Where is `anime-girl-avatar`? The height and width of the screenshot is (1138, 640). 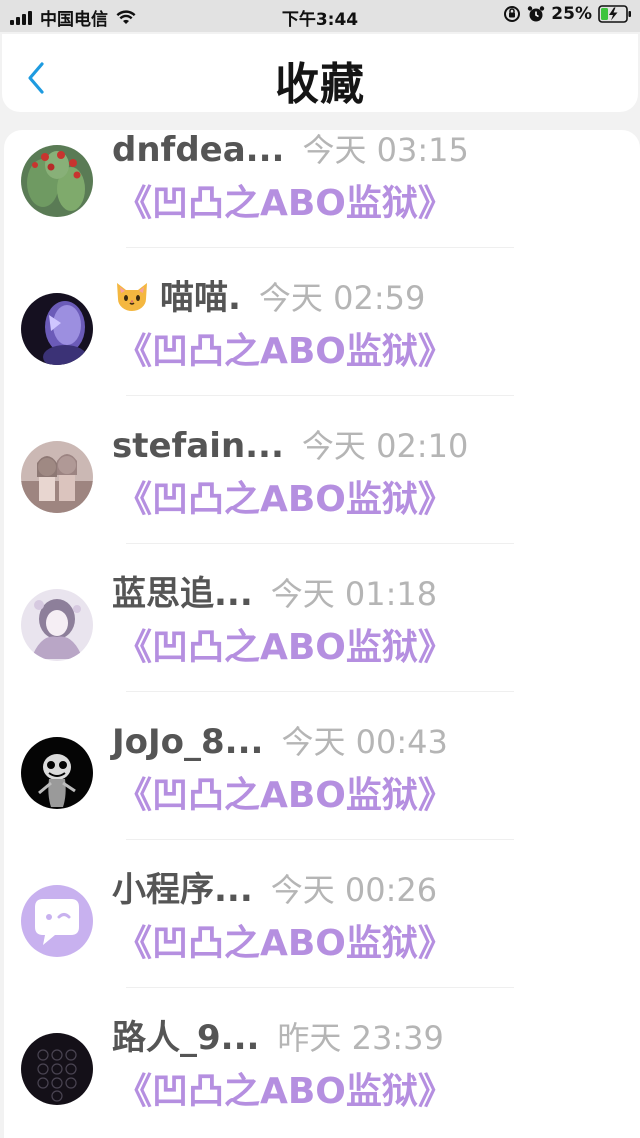 anime-girl-avatar is located at coordinates (57, 625).